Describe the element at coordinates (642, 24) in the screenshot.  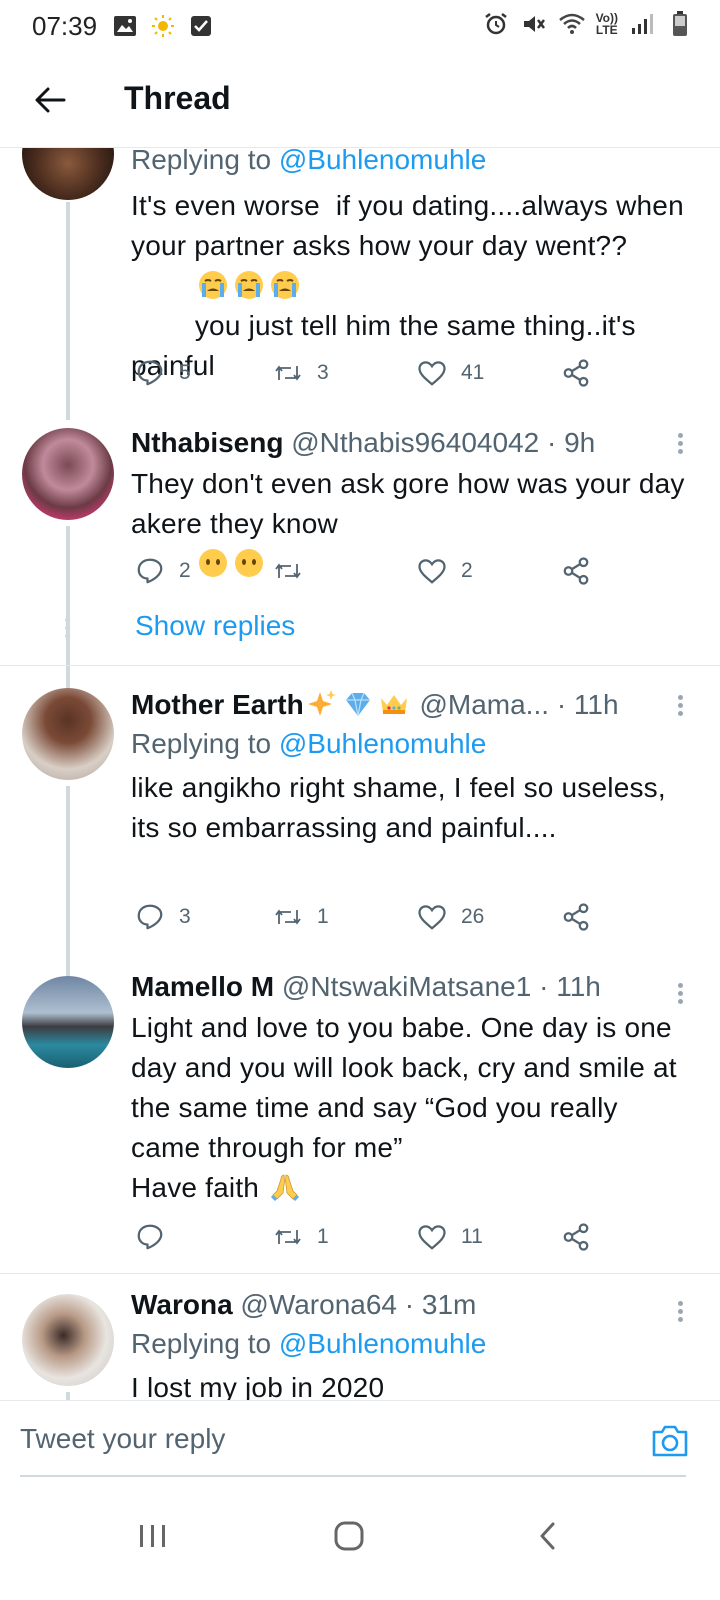
I see `signal-icon` at that location.